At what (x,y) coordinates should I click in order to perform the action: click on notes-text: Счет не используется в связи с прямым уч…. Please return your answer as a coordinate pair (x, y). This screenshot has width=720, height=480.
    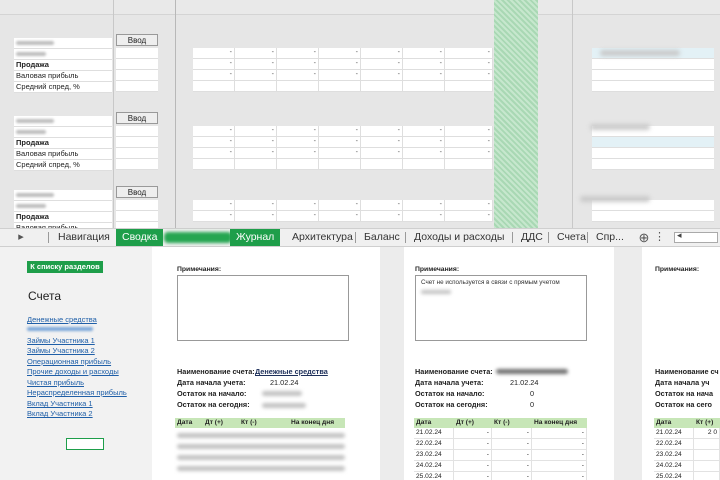
    Looking at the image, I should click on (490, 282).